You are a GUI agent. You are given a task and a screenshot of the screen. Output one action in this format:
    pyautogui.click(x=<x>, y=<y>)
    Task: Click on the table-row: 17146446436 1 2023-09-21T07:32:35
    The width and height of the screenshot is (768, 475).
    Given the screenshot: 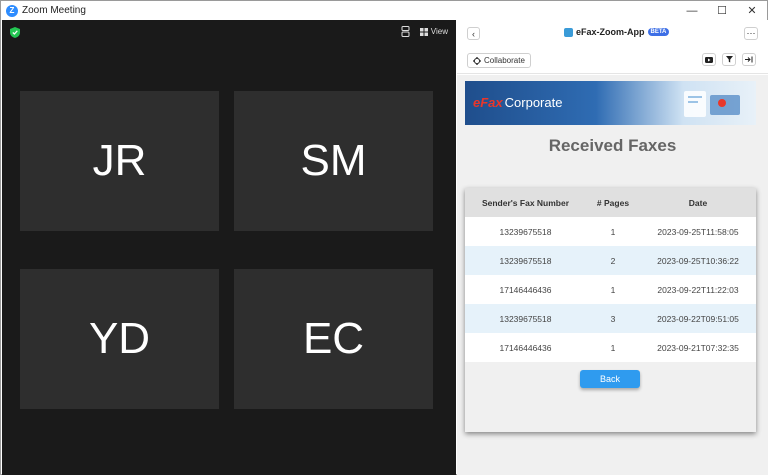 What is the action you would take?
    pyautogui.click(x=610, y=347)
    